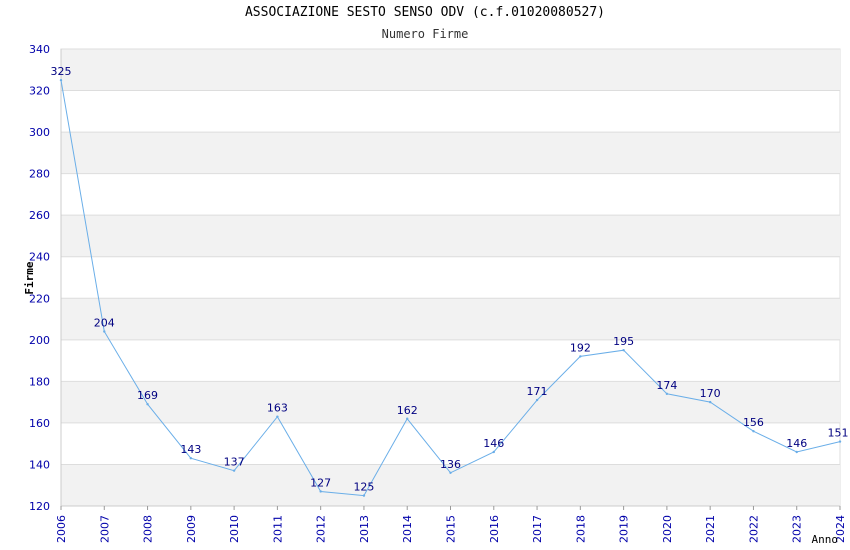  What do you see at coordinates (537, 529) in the screenshot?
I see `x-tick-label: 2017` at bounding box center [537, 529].